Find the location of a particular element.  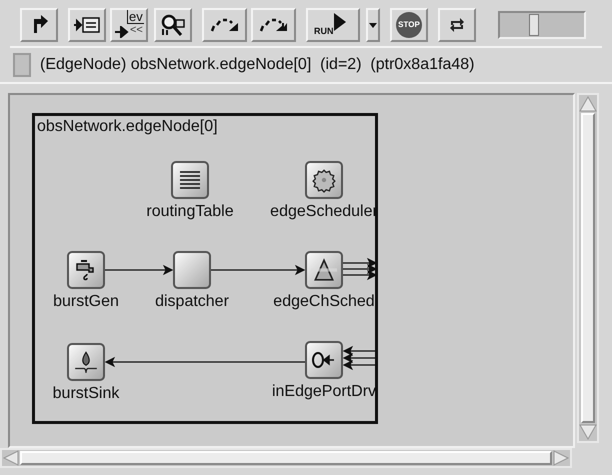

output-connections-drawing is located at coordinates (360, 269).